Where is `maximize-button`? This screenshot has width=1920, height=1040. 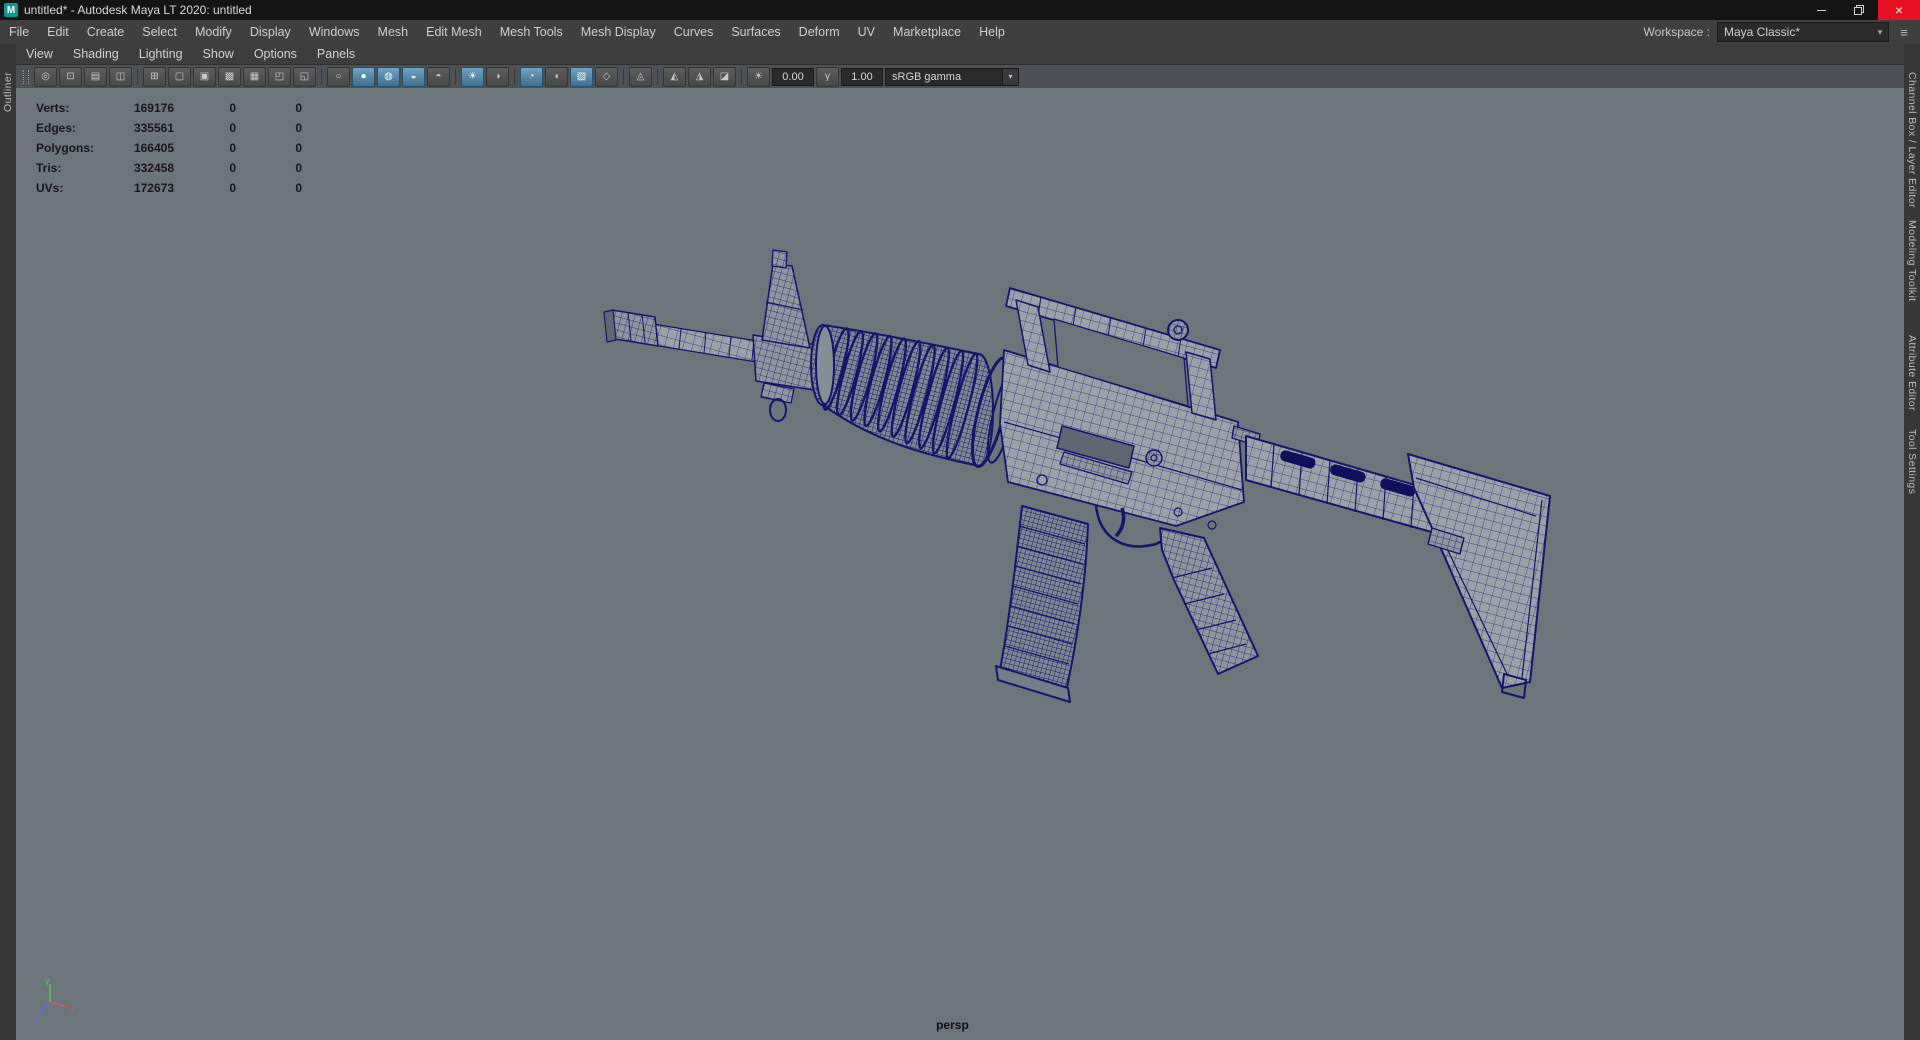 maximize-button is located at coordinates (1859, 10).